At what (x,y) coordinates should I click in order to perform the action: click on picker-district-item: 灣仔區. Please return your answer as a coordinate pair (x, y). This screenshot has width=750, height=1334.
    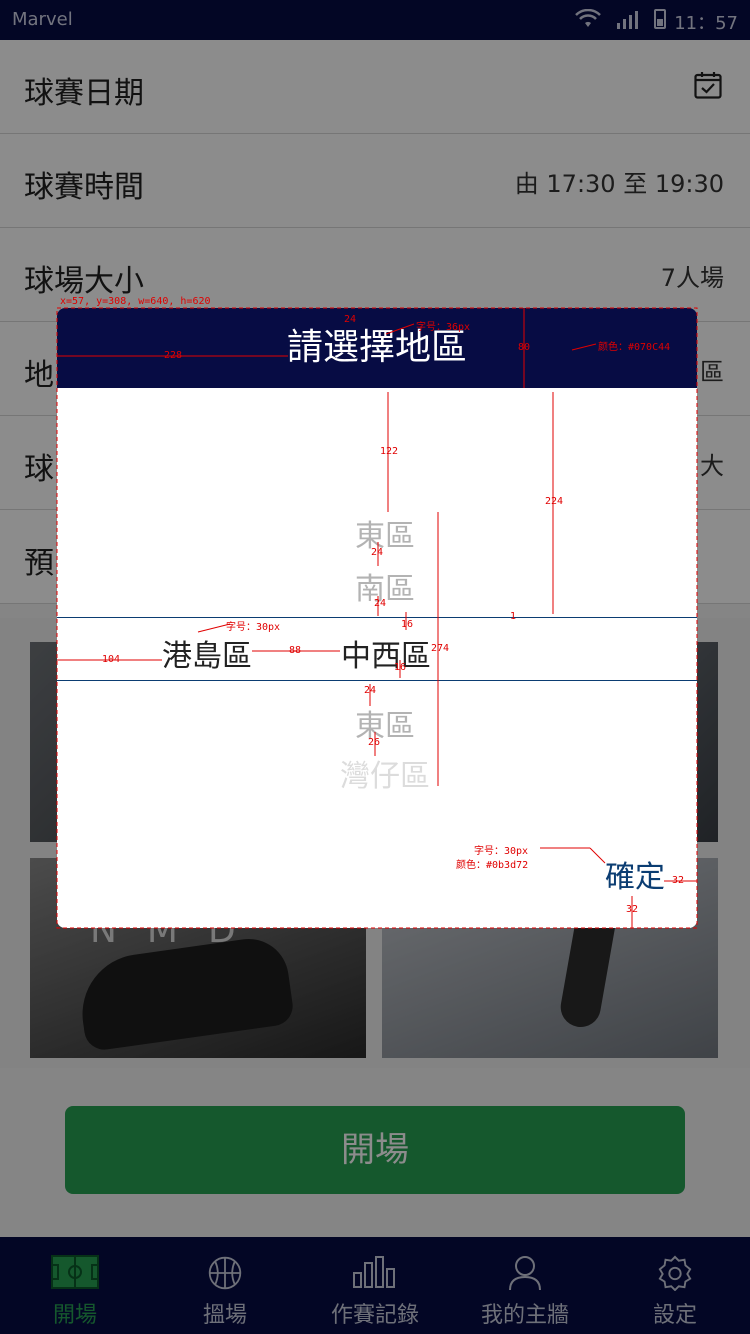
    Looking at the image, I should click on (385, 773).